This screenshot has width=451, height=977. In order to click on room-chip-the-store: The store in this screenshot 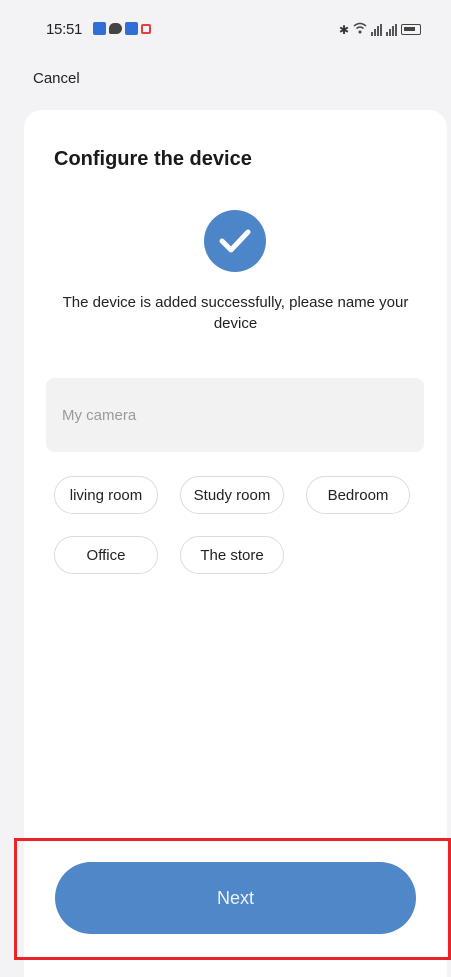, I will do `click(232, 555)`.